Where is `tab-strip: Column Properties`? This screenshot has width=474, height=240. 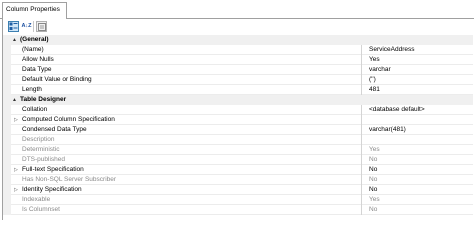
tab-strip: Column Properties is located at coordinates (237, 9).